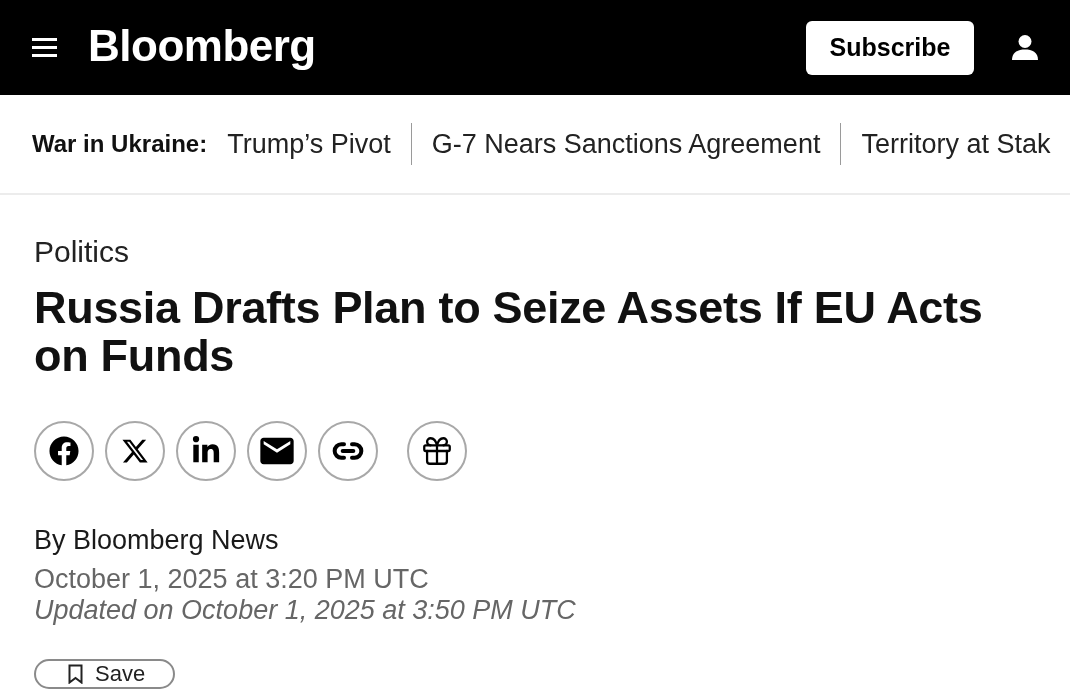 The image size is (1070, 691). Describe the element at coordinates (120, 144) in the screenshot. I see `topic-label: War in Ukraine:` at that location.